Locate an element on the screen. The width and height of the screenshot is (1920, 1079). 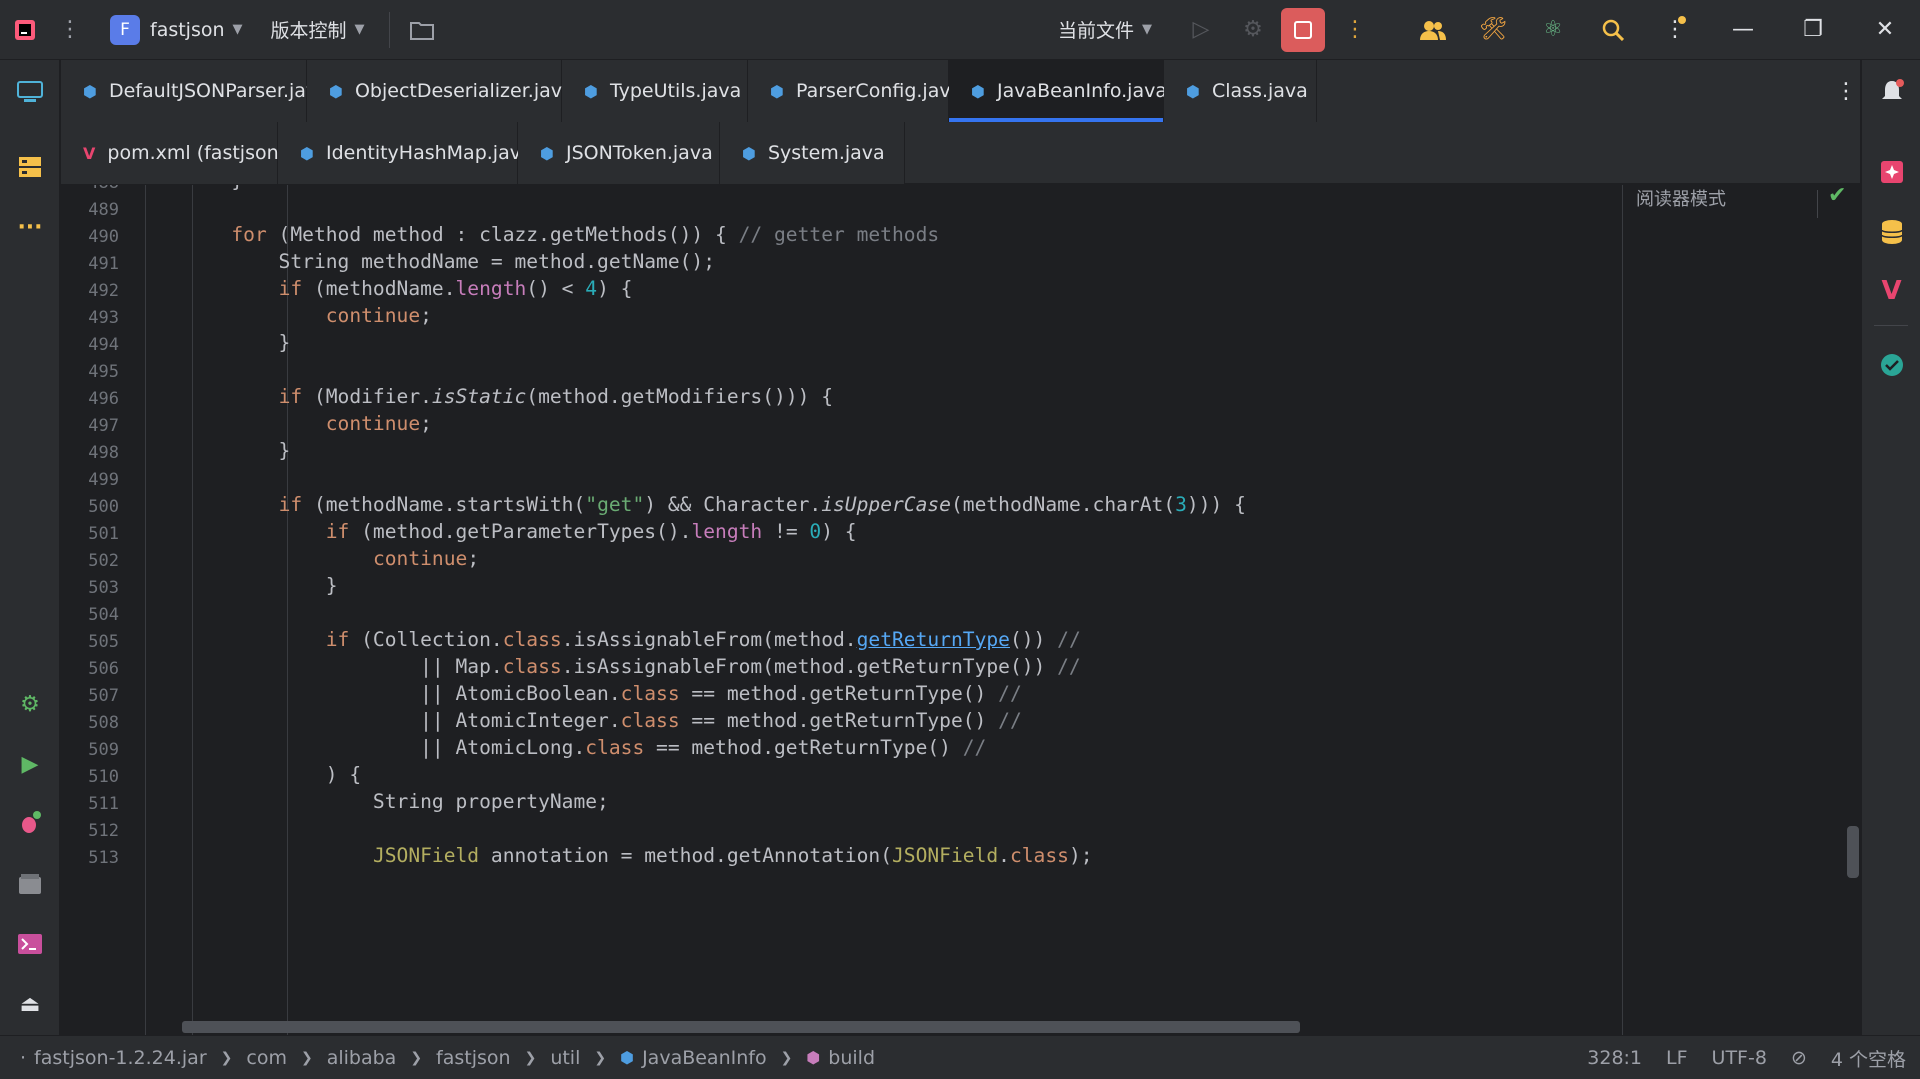
run-config-selector: 当前文件 ▼ is located at coordinates (1105, 30).